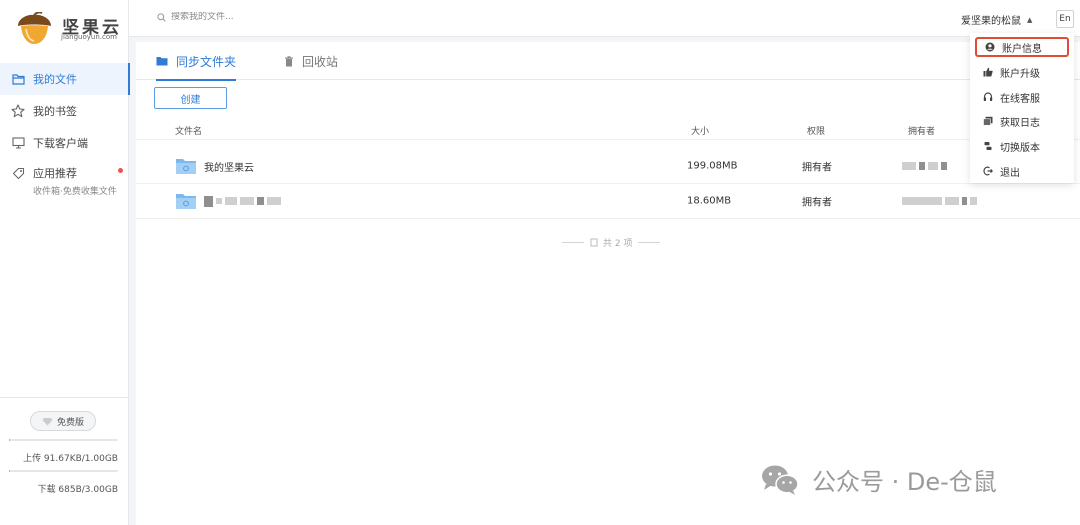 This screenshot has width=1080, height=525. I want to click on watermark-text: 公众号 · De-仓鼠, so click(904, 482).